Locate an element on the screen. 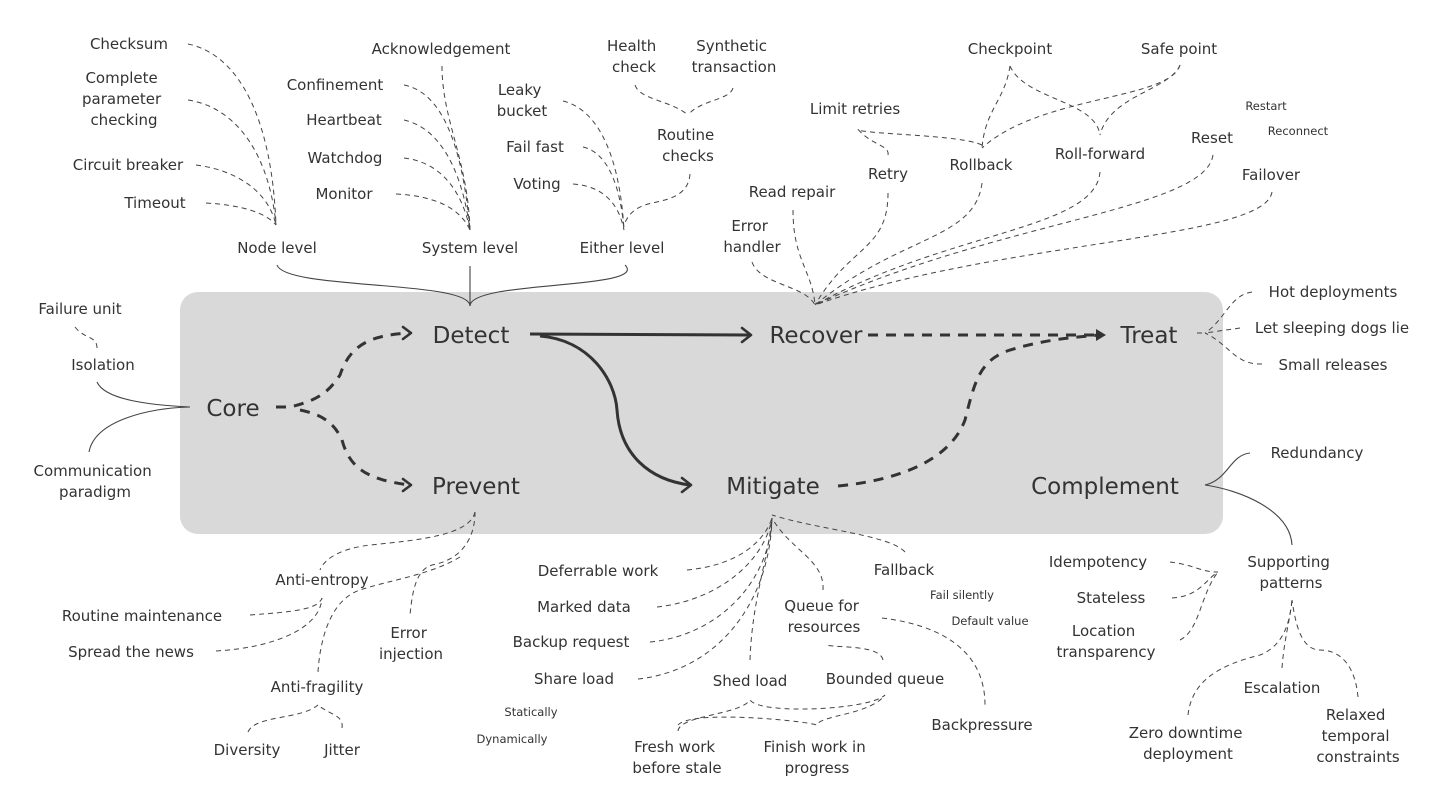 This screenshot has width=1440, height=810. label-let-sleeping-dogs-lie: Let sleeping dogs lie is located at coordinates (1332, 328).